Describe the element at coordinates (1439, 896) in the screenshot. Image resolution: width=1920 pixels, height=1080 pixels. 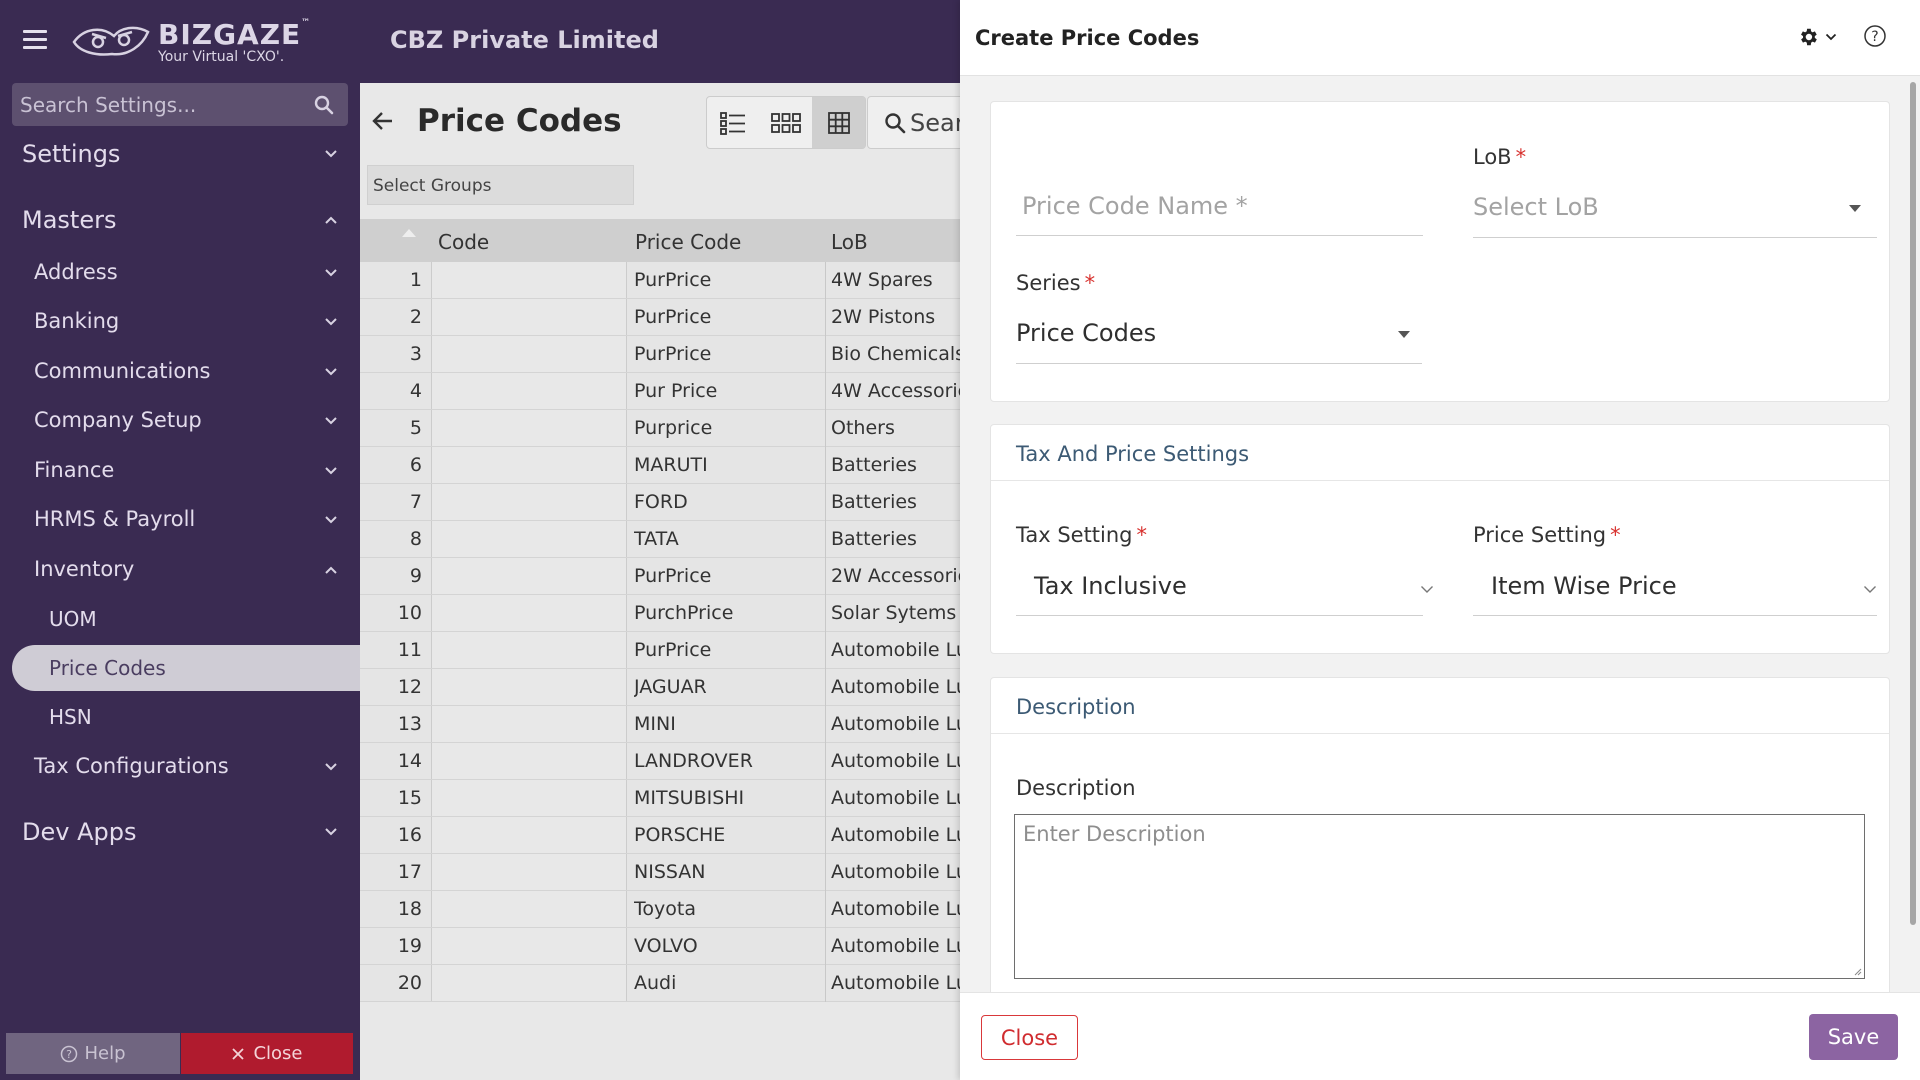
I see `description-textarea: Enter Description` at that location.